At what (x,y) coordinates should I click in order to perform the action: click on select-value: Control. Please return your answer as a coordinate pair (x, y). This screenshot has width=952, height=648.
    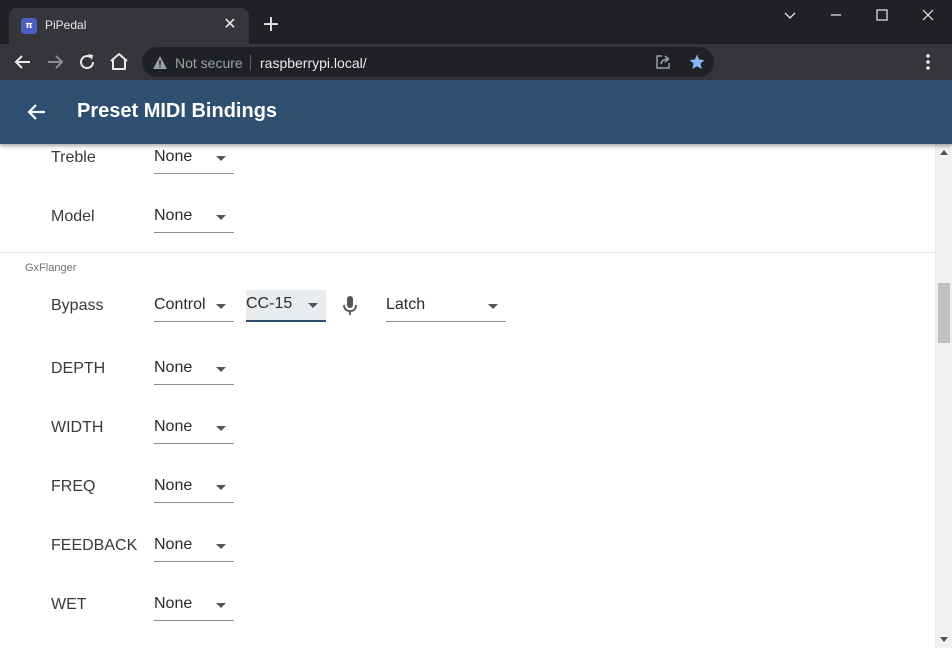
    Looking at the image, I should click on (180, 304).